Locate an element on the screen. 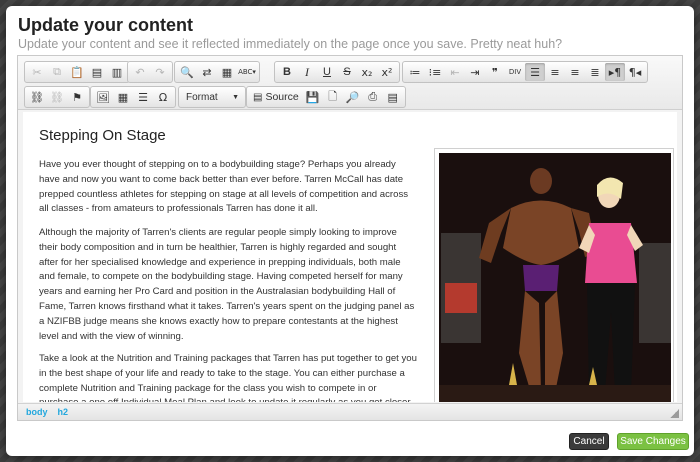 The height and width of the screenshot is (462, 700). link-icon: ⛓ is located at coordinates (37, 97).